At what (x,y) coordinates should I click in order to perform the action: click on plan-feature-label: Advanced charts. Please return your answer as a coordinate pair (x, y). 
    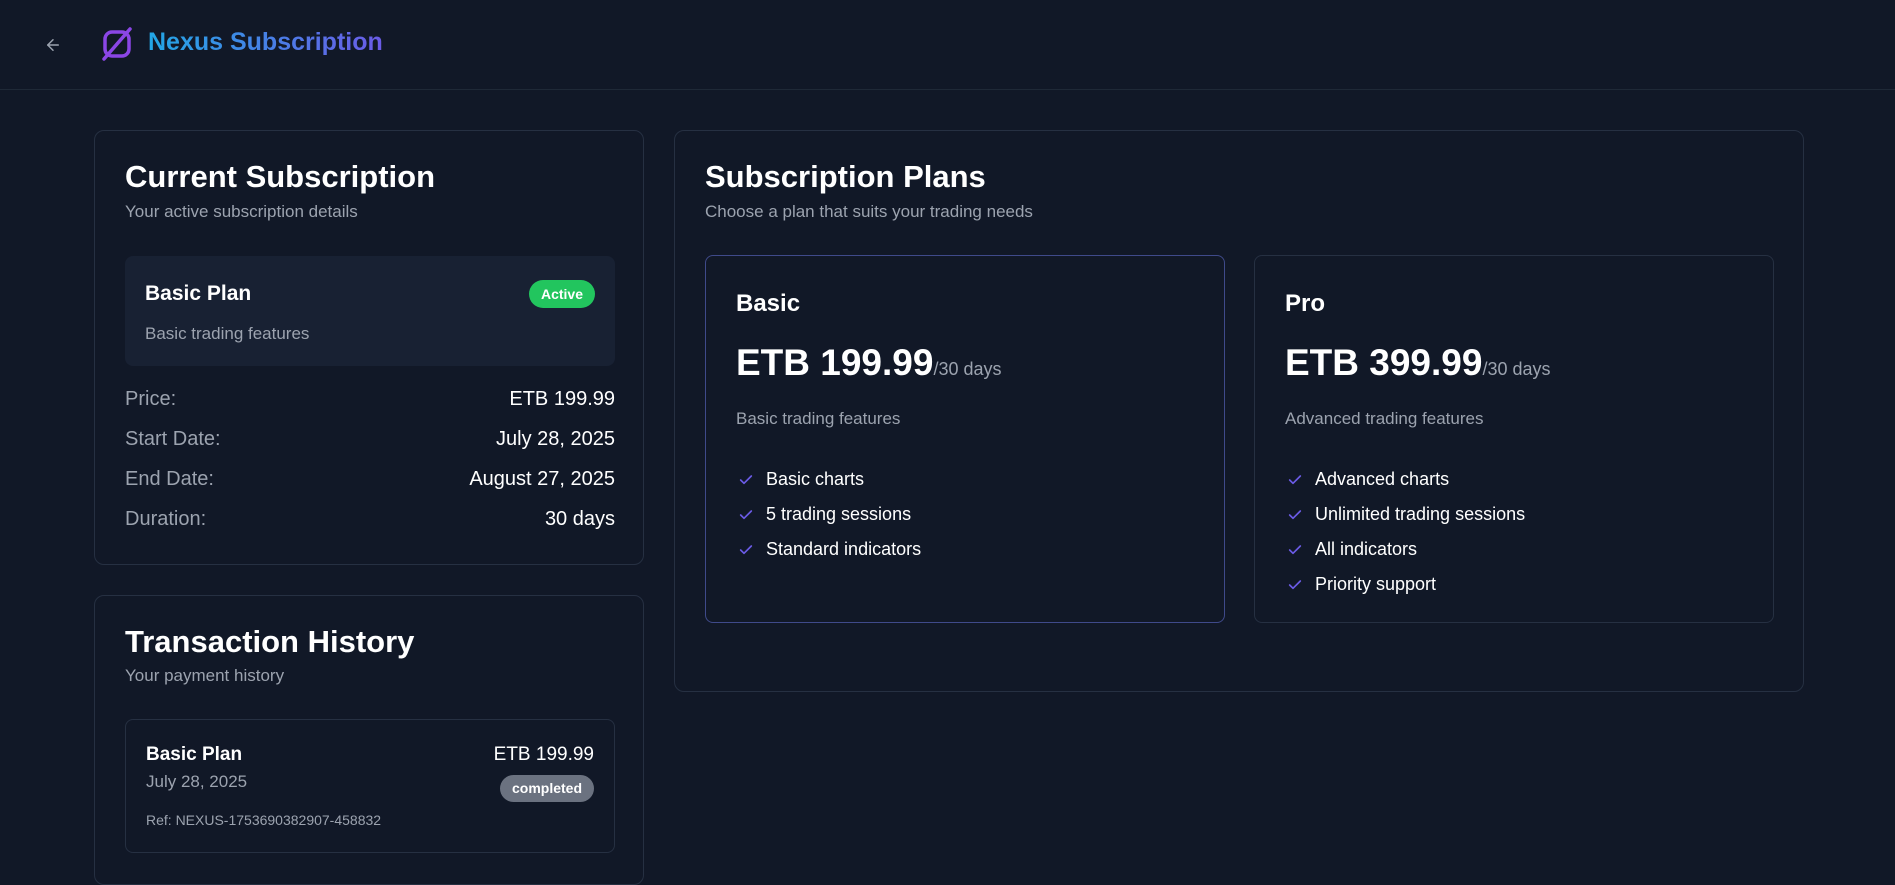
    Looking at the image, I should click on (1382, 479).